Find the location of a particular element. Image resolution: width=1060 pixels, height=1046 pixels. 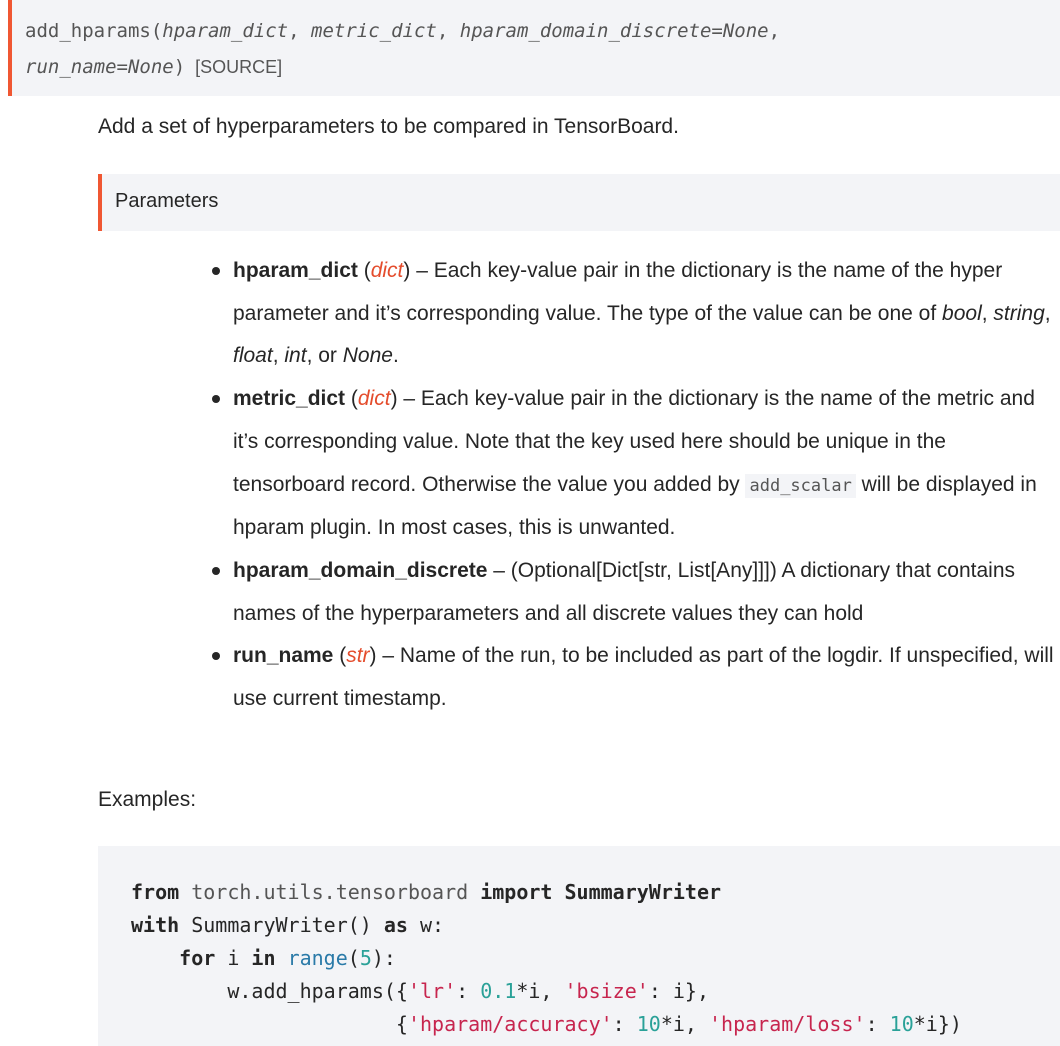

param-name: hparam_domain_discrete is located at coordinates (360, 570).